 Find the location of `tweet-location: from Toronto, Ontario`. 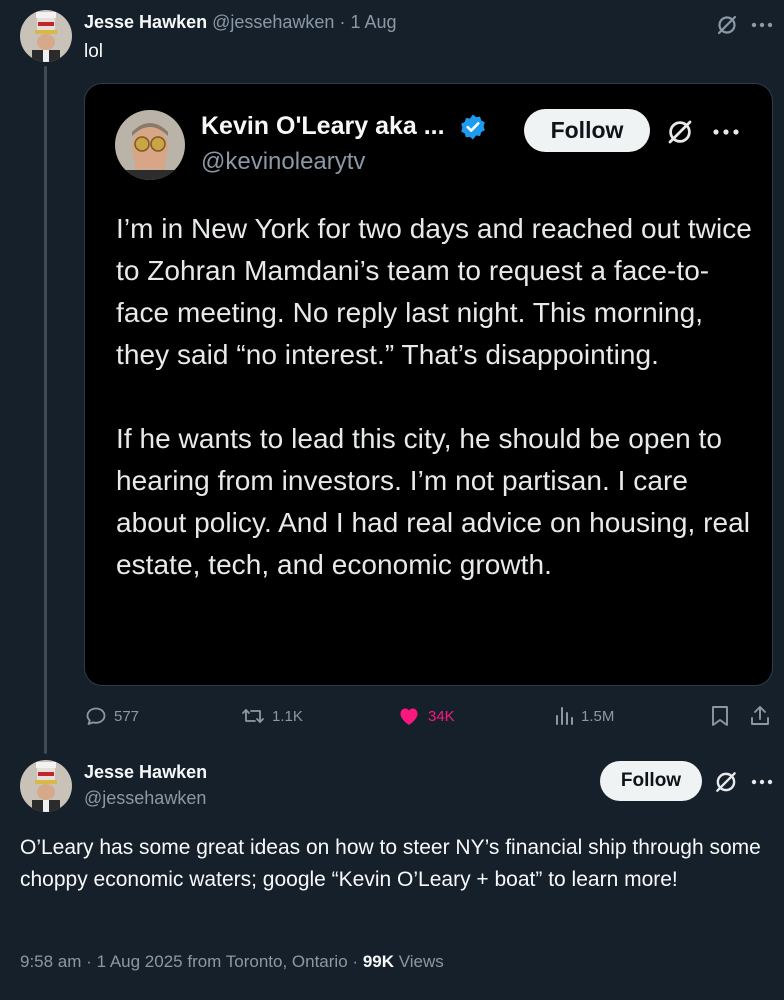

tweet-location: from Toronto, Ontario is located at coordinates (267, 961).